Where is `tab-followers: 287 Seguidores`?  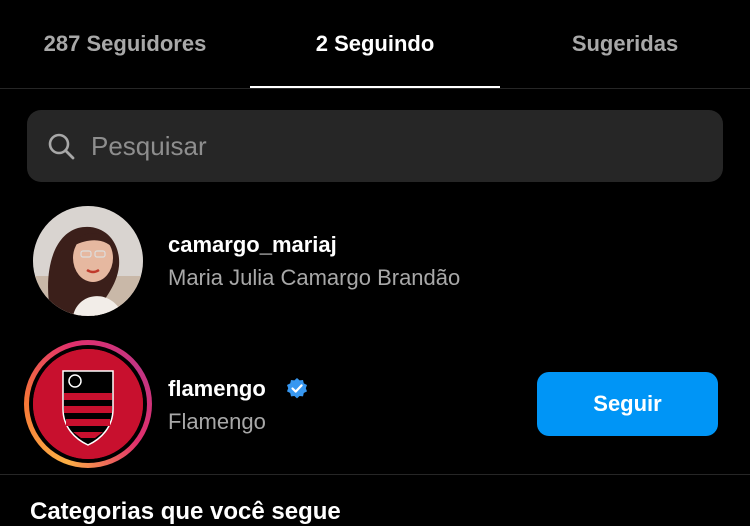
tab-followers: 287 Seguidores is located at coordinates (125, 44).